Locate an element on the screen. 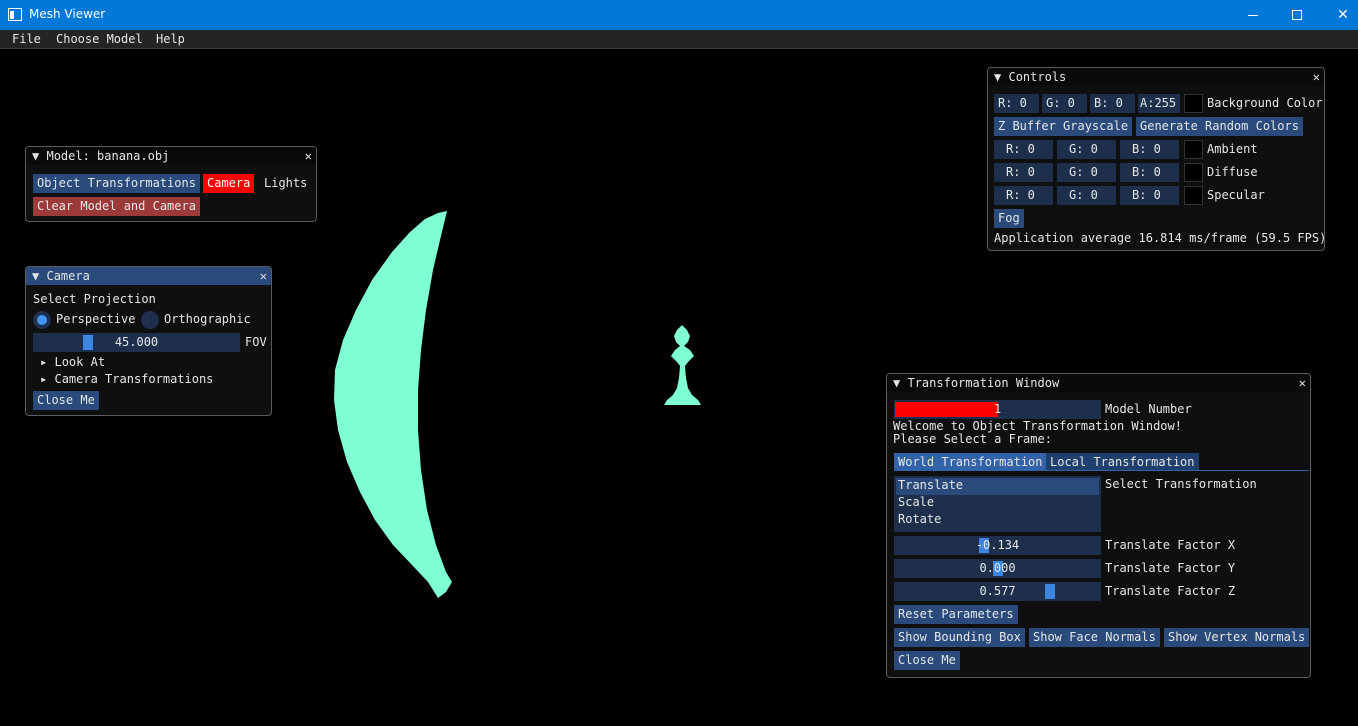 The image size is (1358, 726). ambient-color-swatch is located at coordinates (1193, 149).